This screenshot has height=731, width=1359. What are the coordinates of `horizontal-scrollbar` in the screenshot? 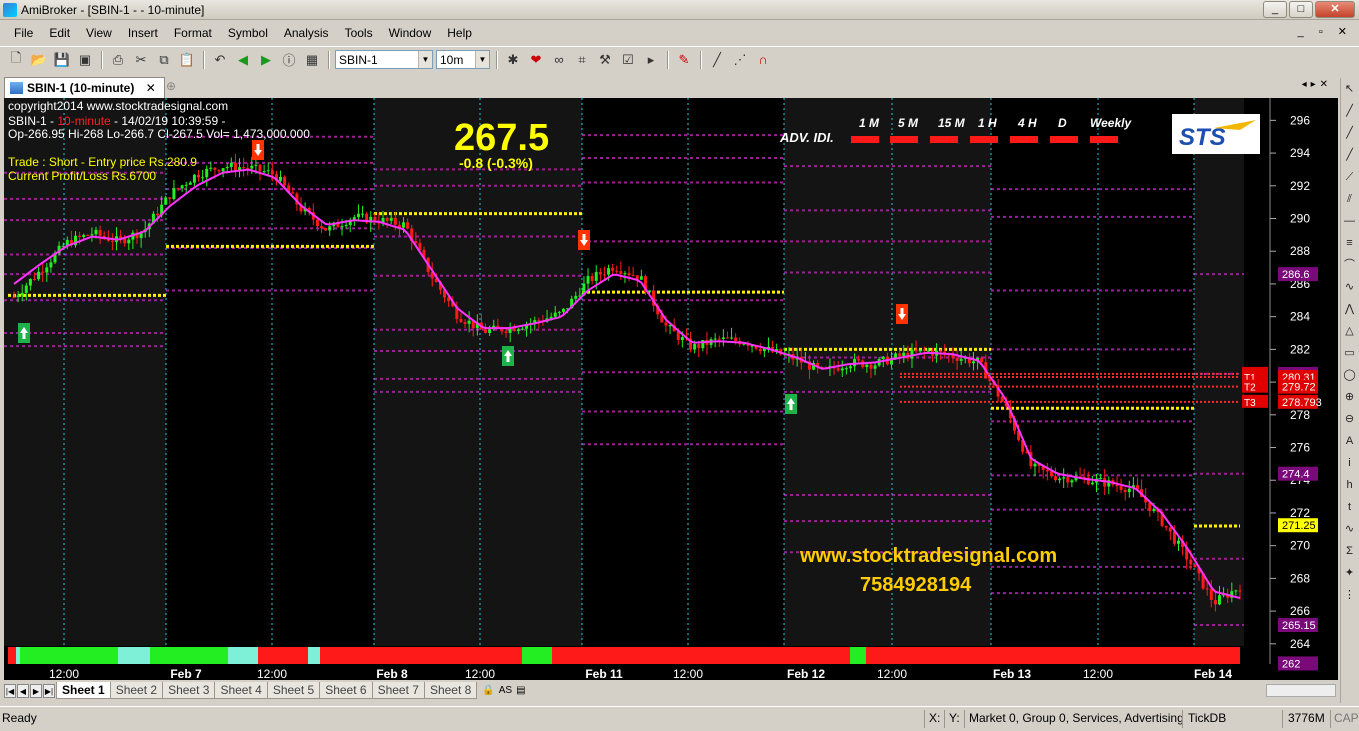 It's located at (1301, 690).